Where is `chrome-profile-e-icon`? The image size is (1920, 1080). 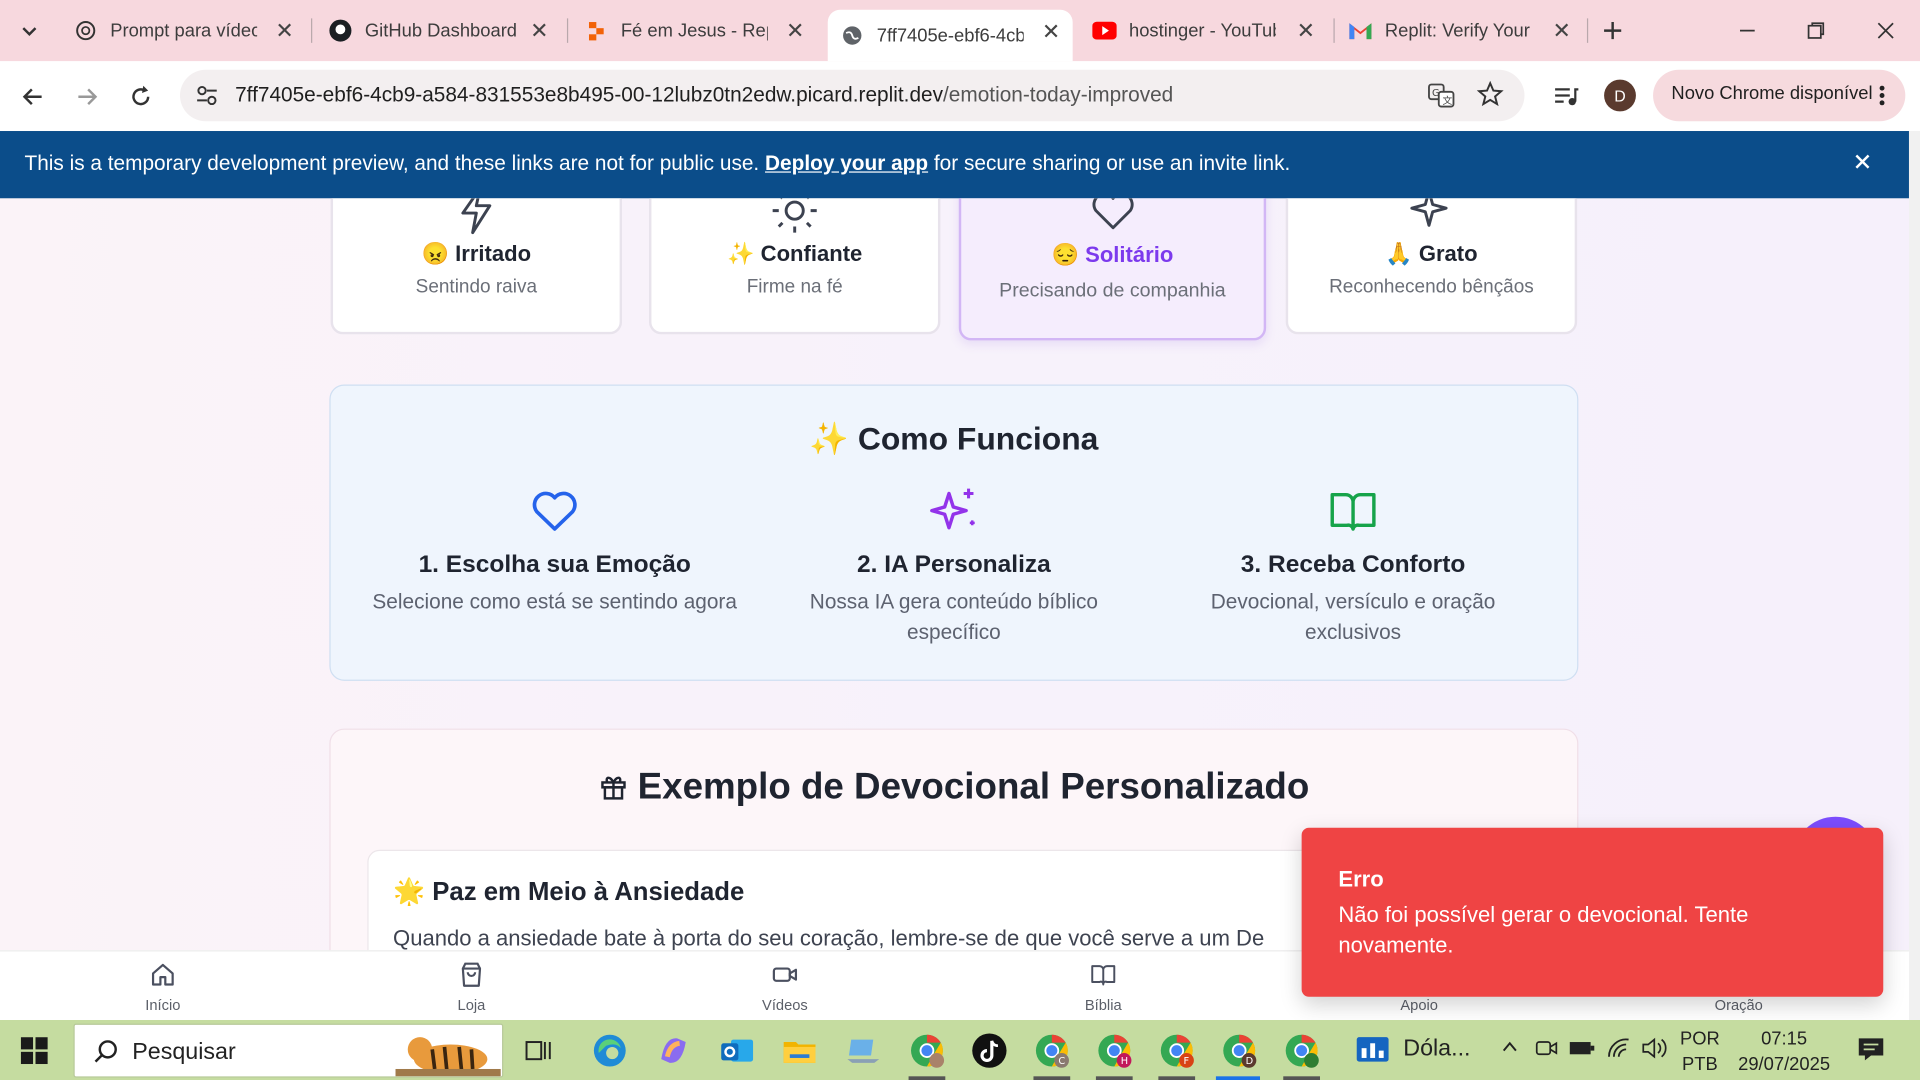
chrome-profile-e-icon is located at coordinates (1301, 1050).